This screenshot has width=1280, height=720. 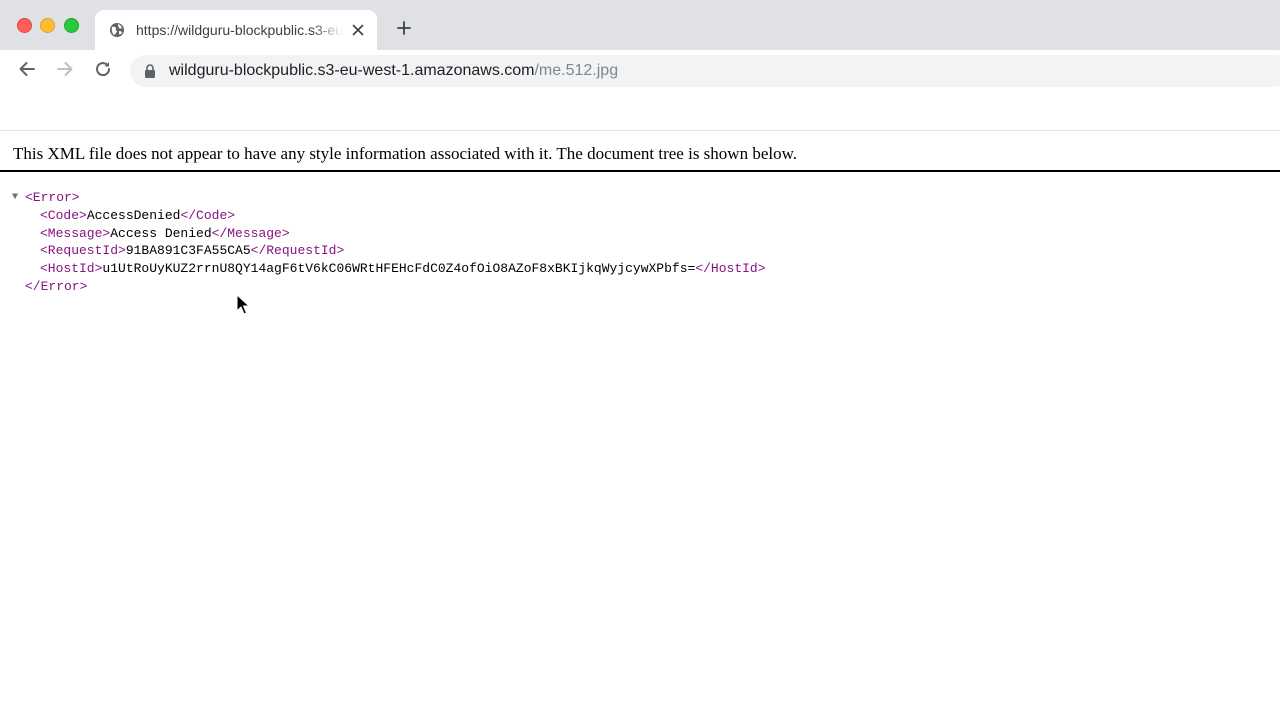 I want to click on plus-icon, so click(x=404, y=30).